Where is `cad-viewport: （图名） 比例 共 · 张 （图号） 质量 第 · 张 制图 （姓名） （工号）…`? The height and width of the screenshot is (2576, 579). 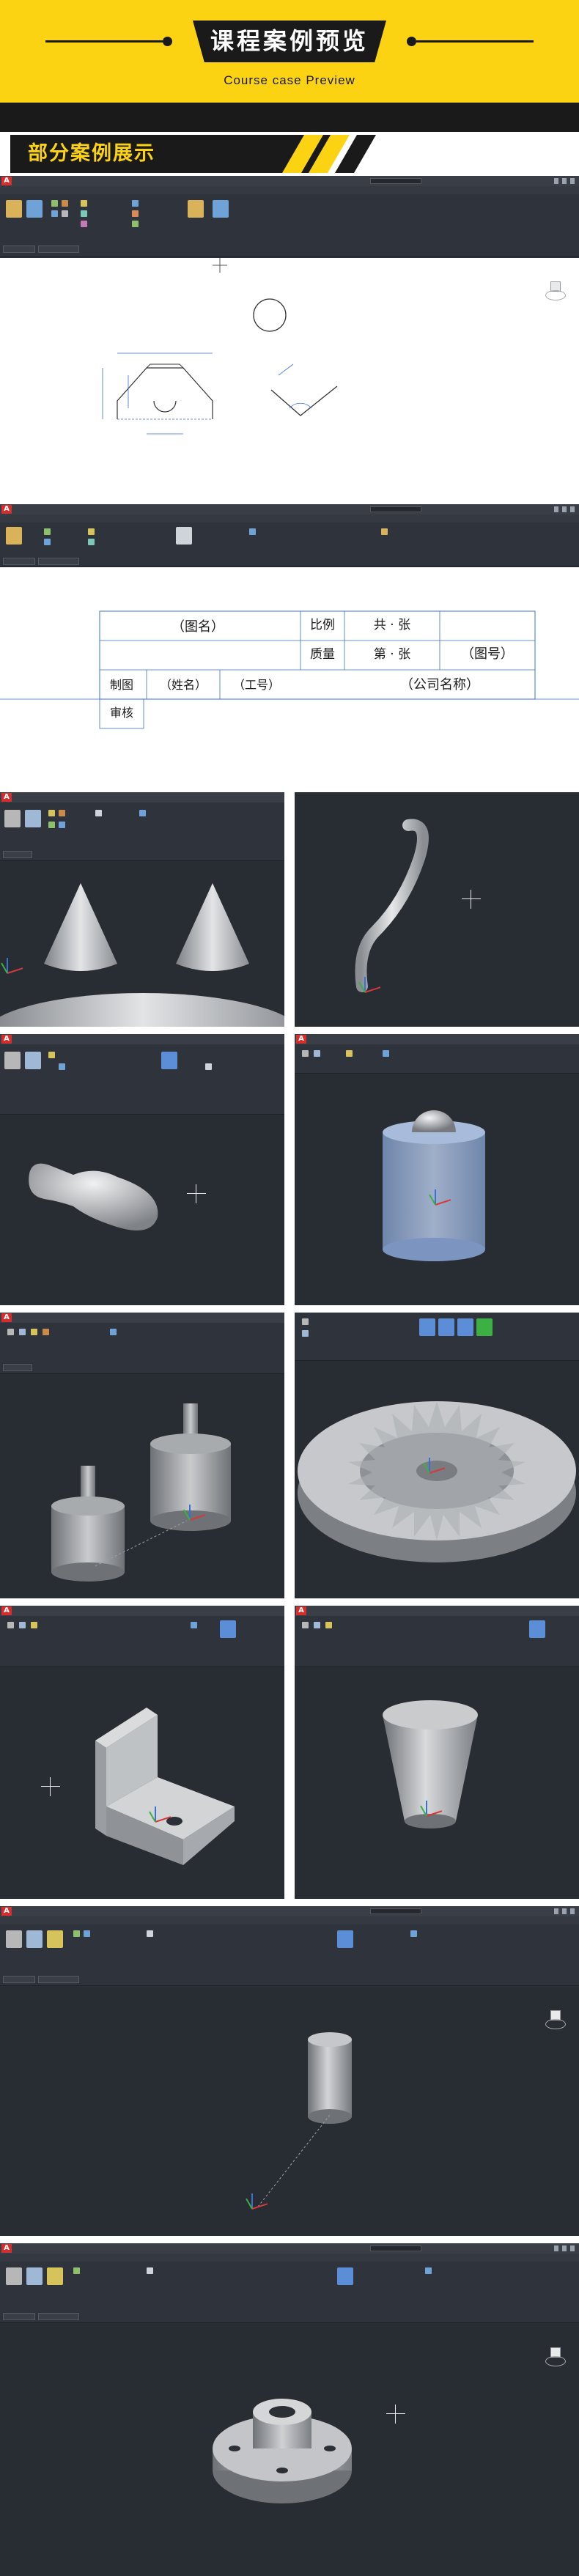 cad-viewport: （图名） 比例 共 · 张 （图号） 质量 第 · 张 制图 （姓名） （工号）… is located at coordinates (289, 676).